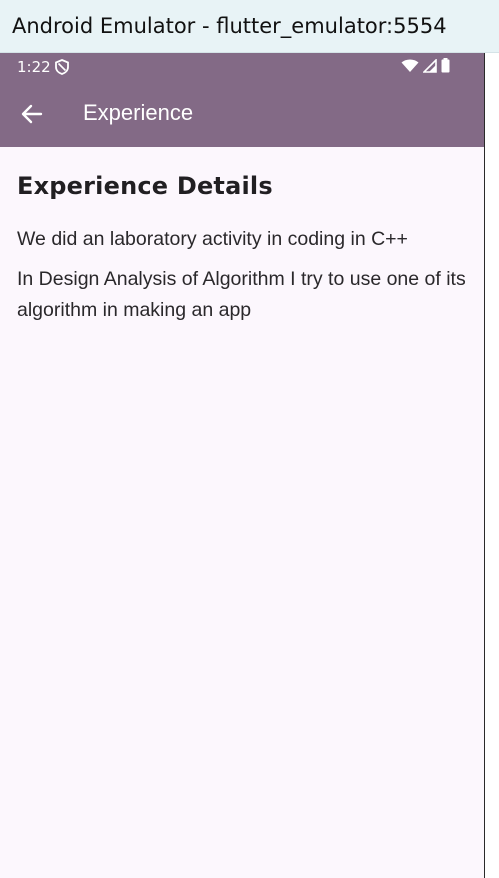 The width and height of the screenshot is (499, 878). Describe the element at coordinates (430, 65) in the screenshot. I see `cell-signal-icon` at that location.